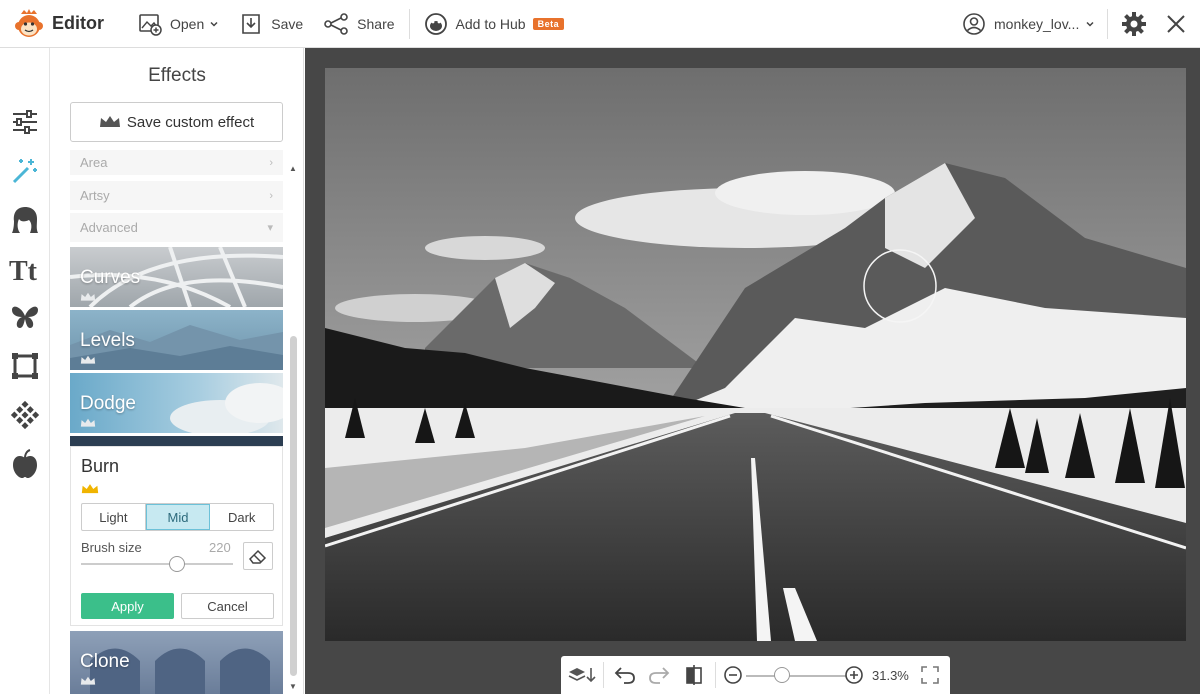 The image size is (1200, 694). I want to click on apply-button: Apply, so click(127, 606).